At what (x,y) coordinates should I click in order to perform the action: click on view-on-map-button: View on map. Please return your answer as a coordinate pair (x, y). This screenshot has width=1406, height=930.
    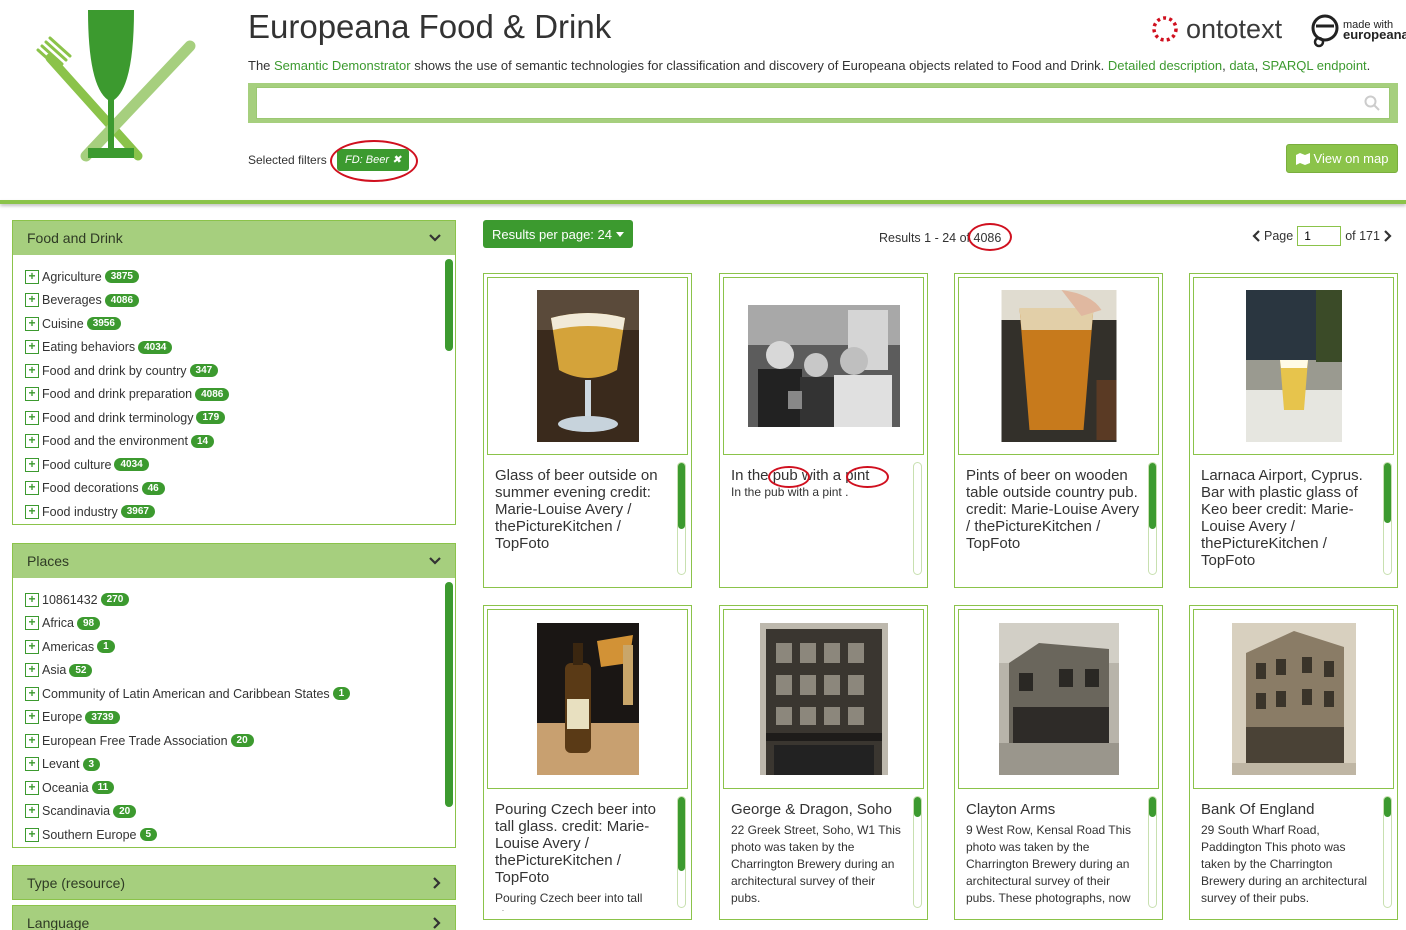
    Looking at the image, I should click on (1342, 158).